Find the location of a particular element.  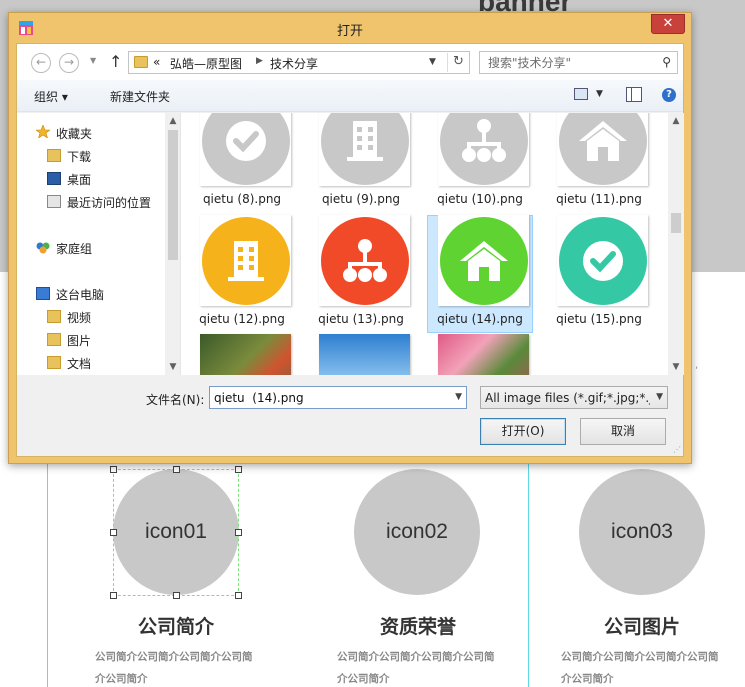

nav-item-downloads: 下载 is located at coordinates (79, 156).